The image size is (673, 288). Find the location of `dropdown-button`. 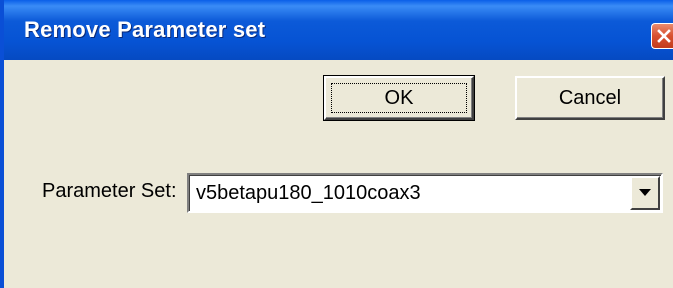

dropdown-button is located at coordinates (645, 193).